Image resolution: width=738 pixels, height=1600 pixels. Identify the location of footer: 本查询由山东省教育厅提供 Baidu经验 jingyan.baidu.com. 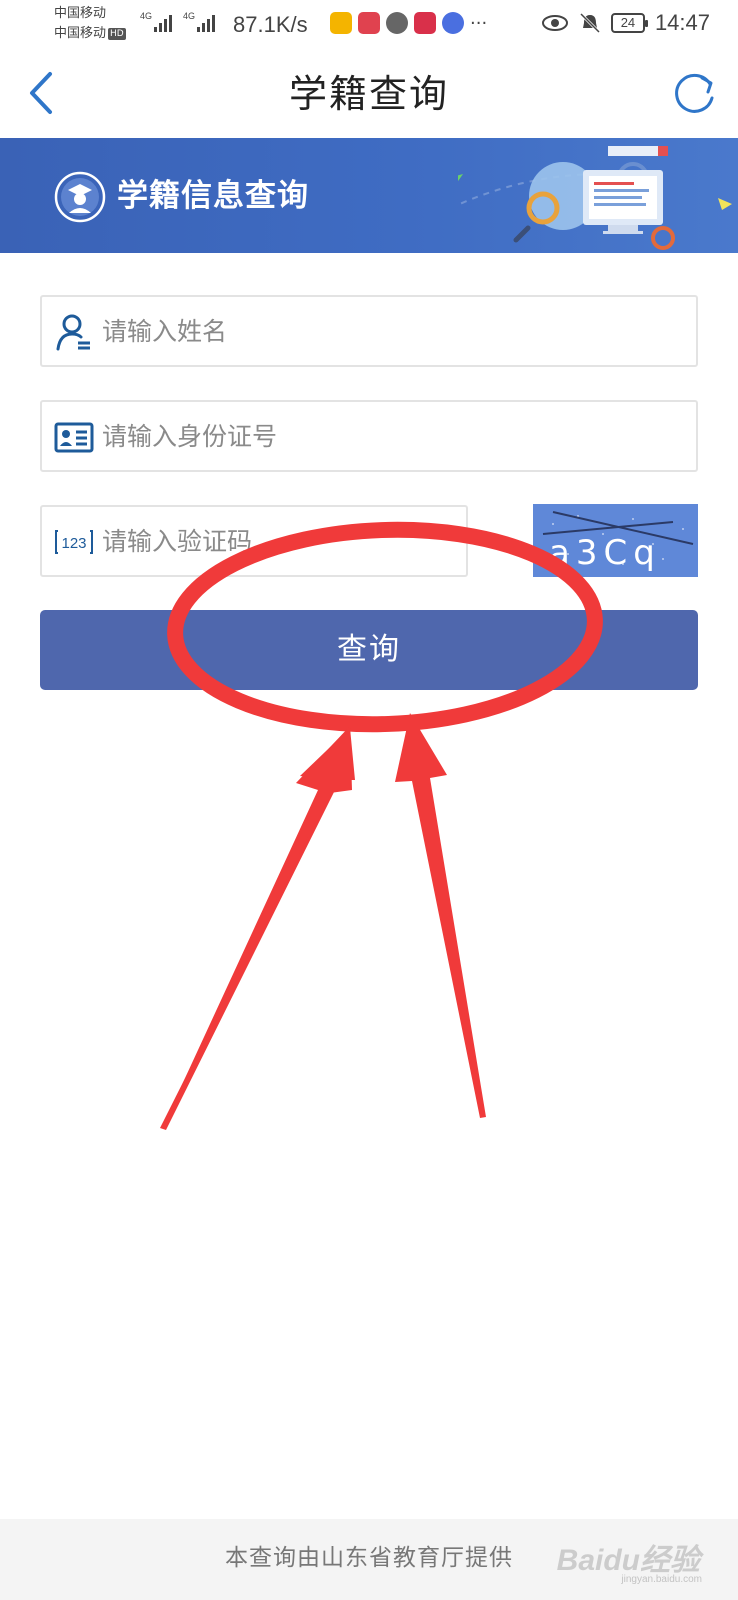
(369, 1559).